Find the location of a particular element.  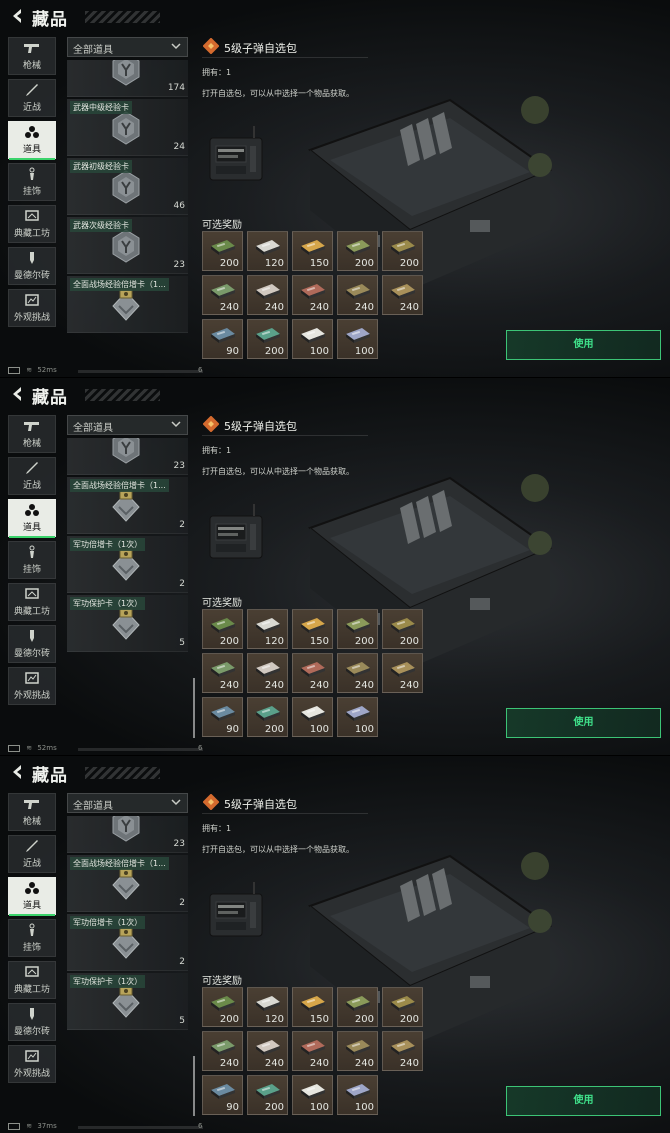

item-card: 武器初级经验卡 46 is located at coordinates (127, 186).